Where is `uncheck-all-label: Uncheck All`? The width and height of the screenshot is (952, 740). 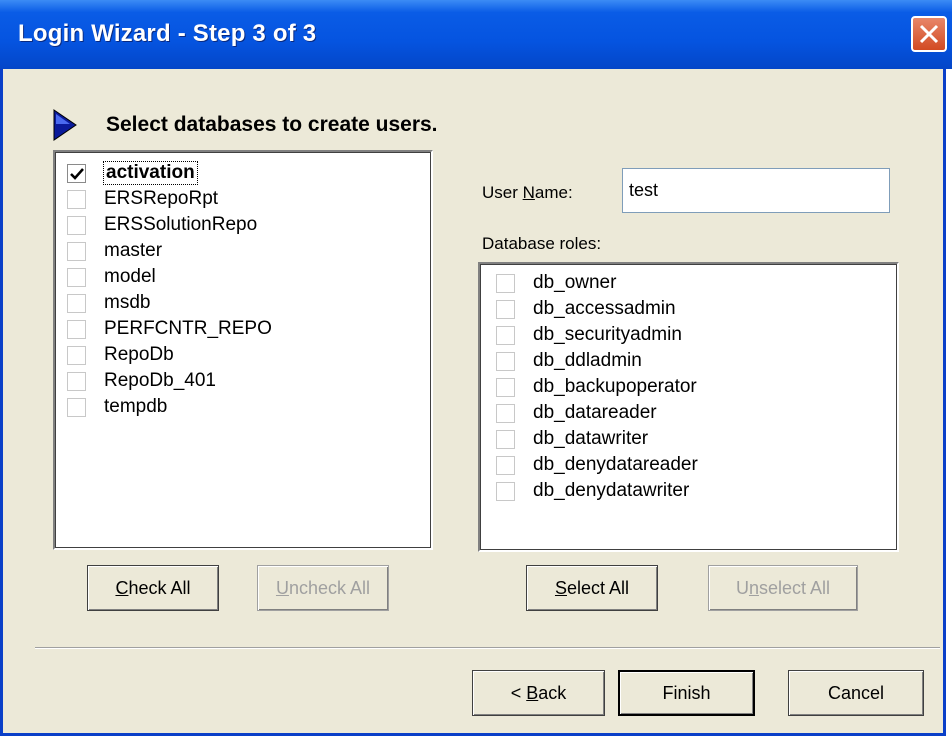
uncheck-all-label: Uncheck All is located at coordinates (323, 587).